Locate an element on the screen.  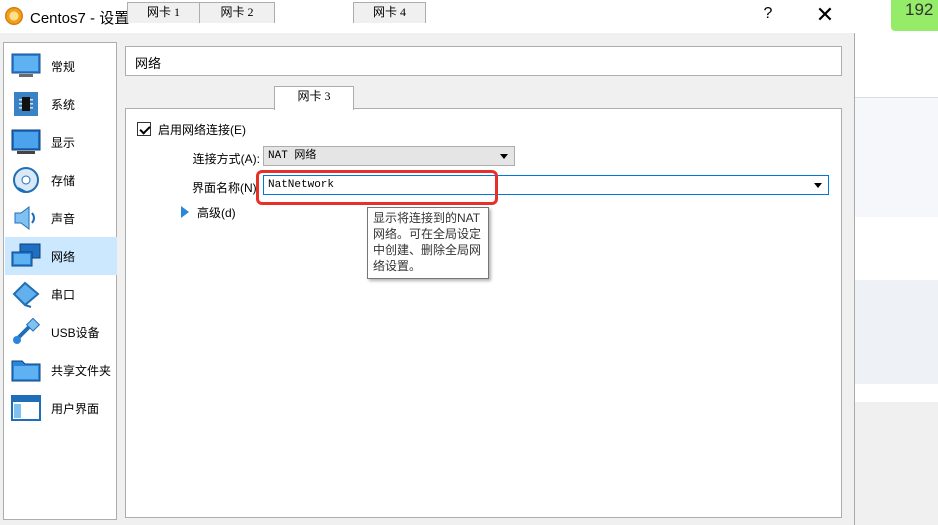
background-badge: 192 is located at coordinates (914, 15).